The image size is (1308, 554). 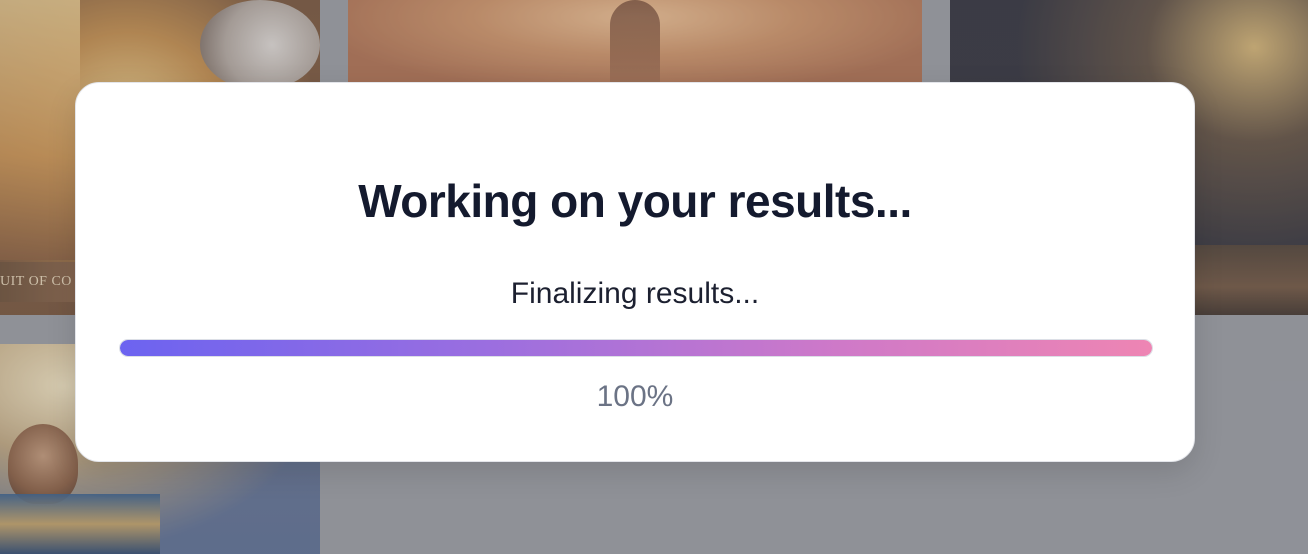 I want to click on progress-bar, so click(x=636, y=348).